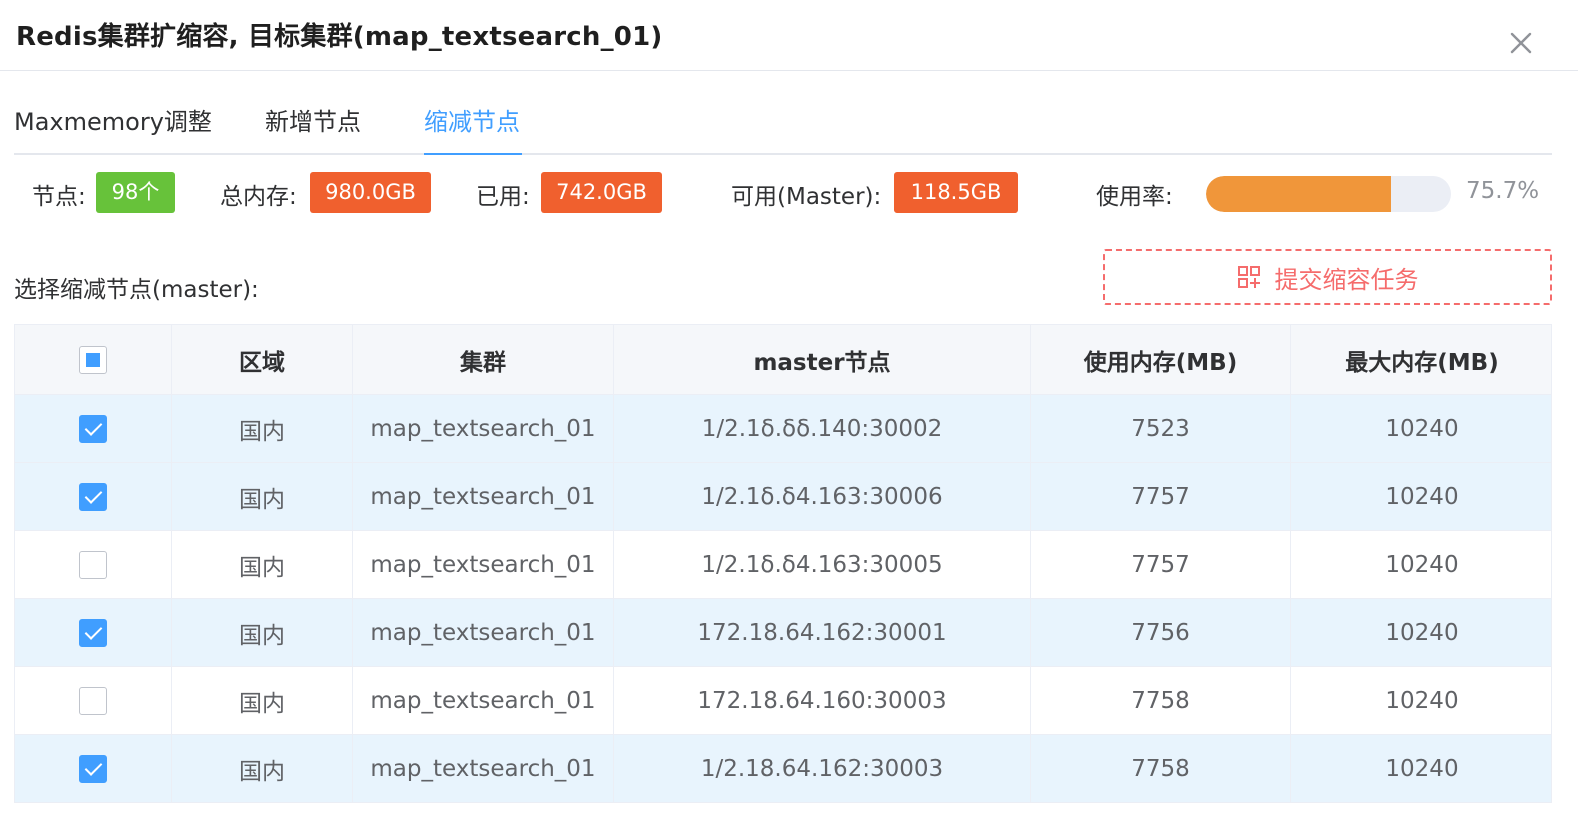  I want to click on master-node-cell: 1/2.18.64.162:30003, so click(822, 768).